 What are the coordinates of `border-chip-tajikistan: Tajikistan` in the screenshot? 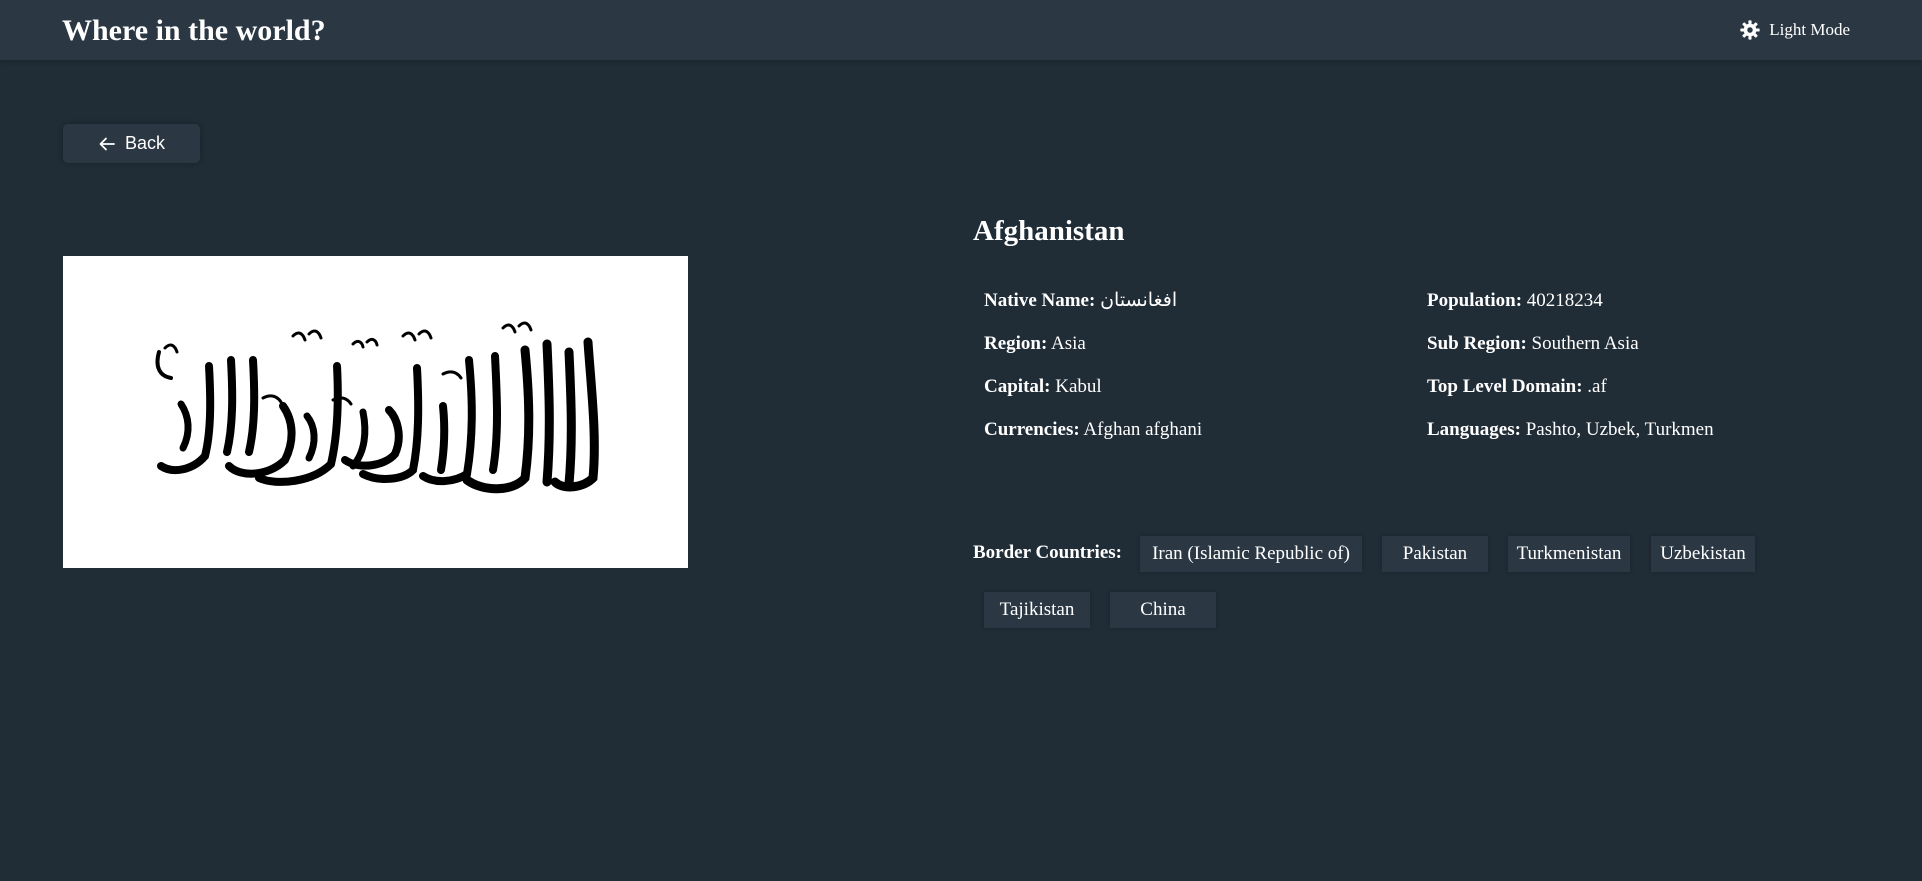 It's located at (1037, 610).